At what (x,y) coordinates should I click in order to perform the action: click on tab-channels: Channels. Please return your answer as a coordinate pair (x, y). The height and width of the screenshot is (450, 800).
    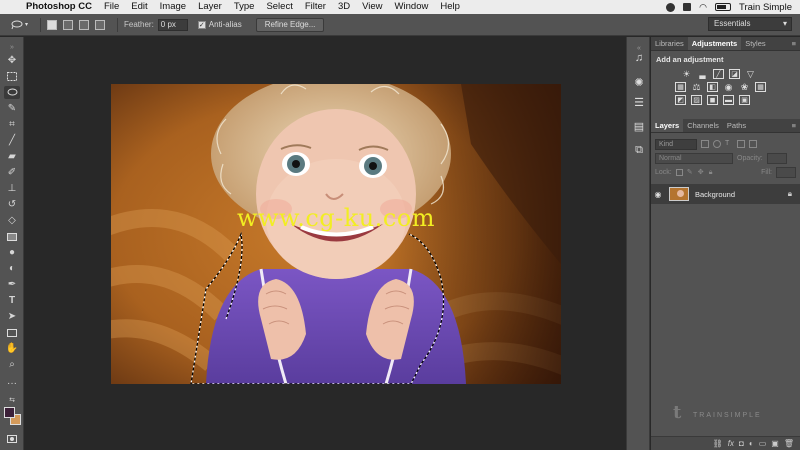
    Looking at the image, I should click on (703, 125).